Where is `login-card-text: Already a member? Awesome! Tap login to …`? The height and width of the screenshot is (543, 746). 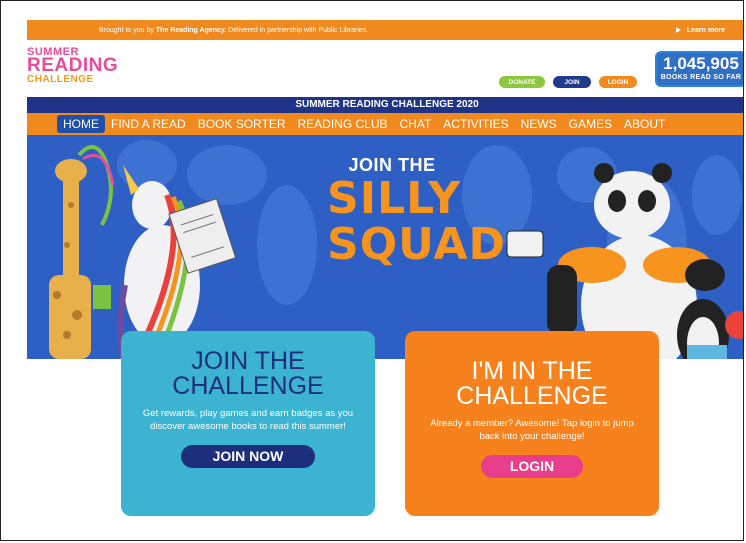 login-card-text: Already a member? Awesome! Tap login to … is located at coordinates (532, 430).